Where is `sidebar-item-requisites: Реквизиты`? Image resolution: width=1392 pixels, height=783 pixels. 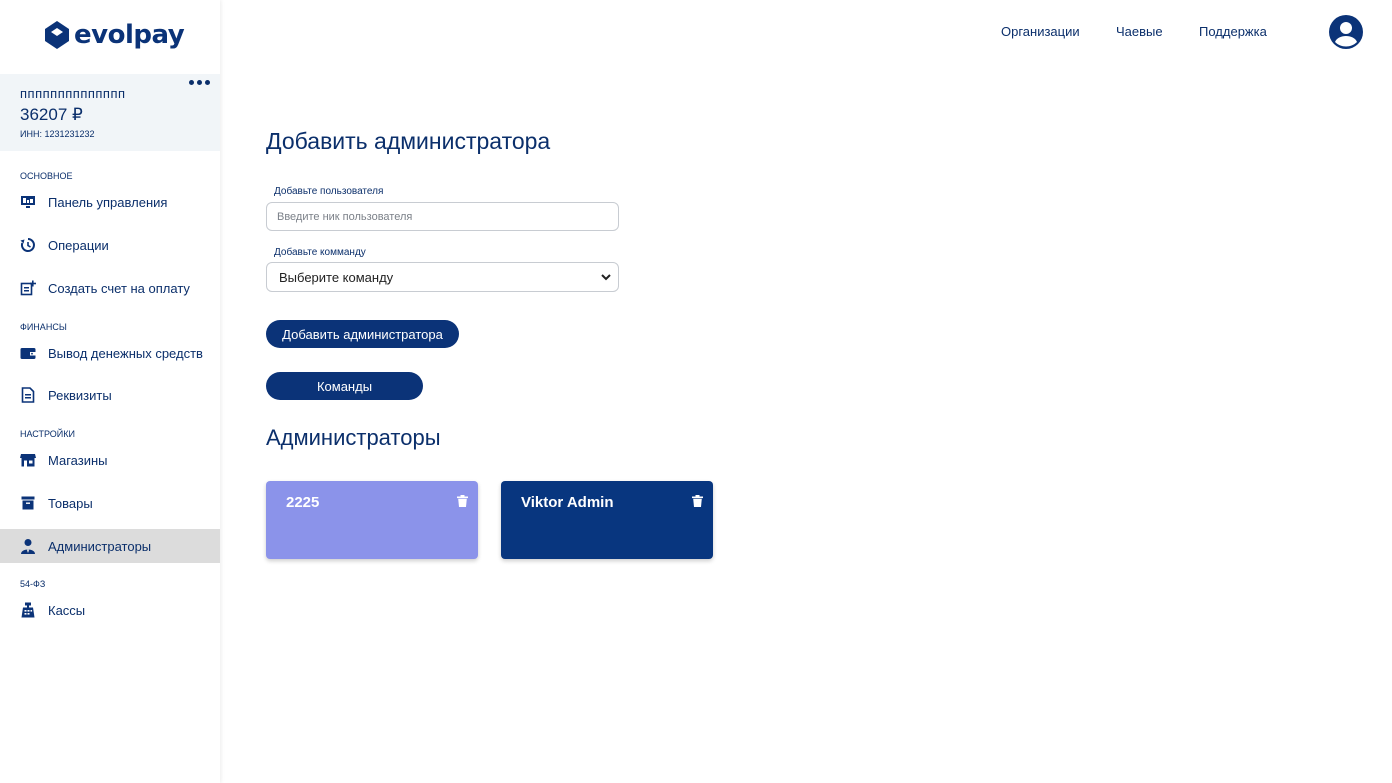
sidebar-item-requisites: Реквизиты is located at coordinates (110, 395).